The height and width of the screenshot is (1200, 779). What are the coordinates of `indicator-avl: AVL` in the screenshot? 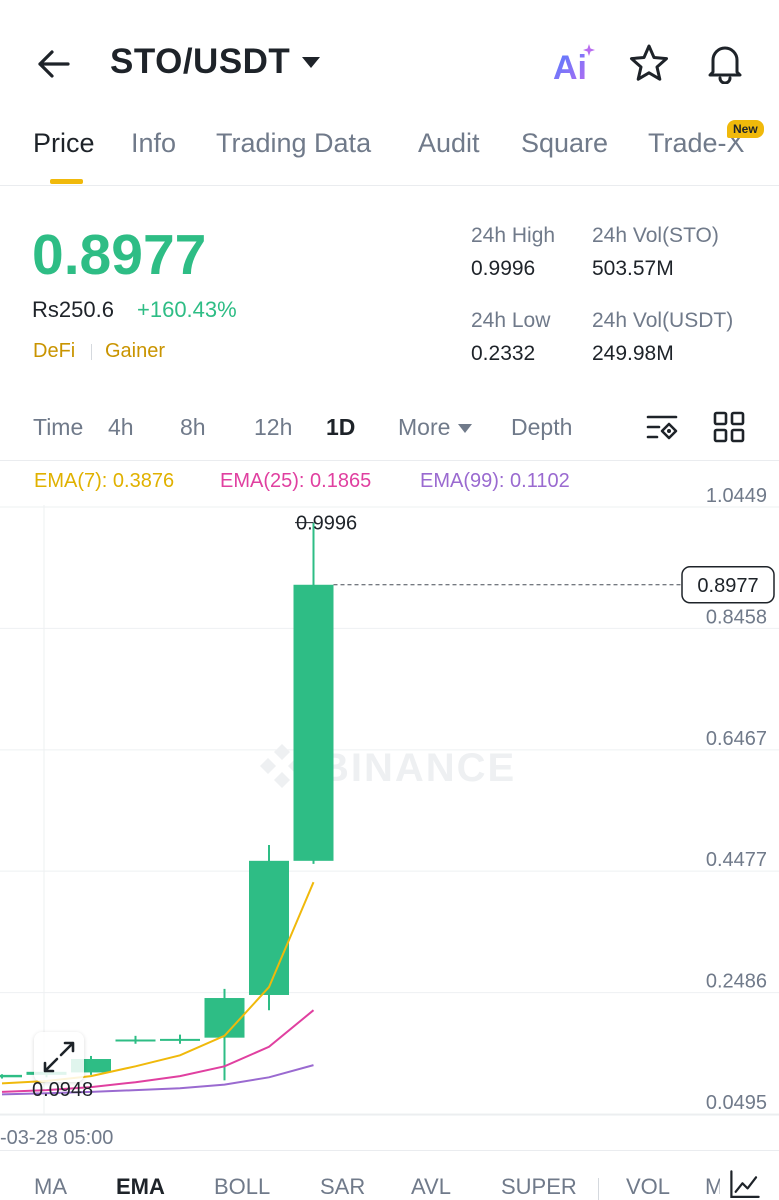 It's located at (431, 1187).